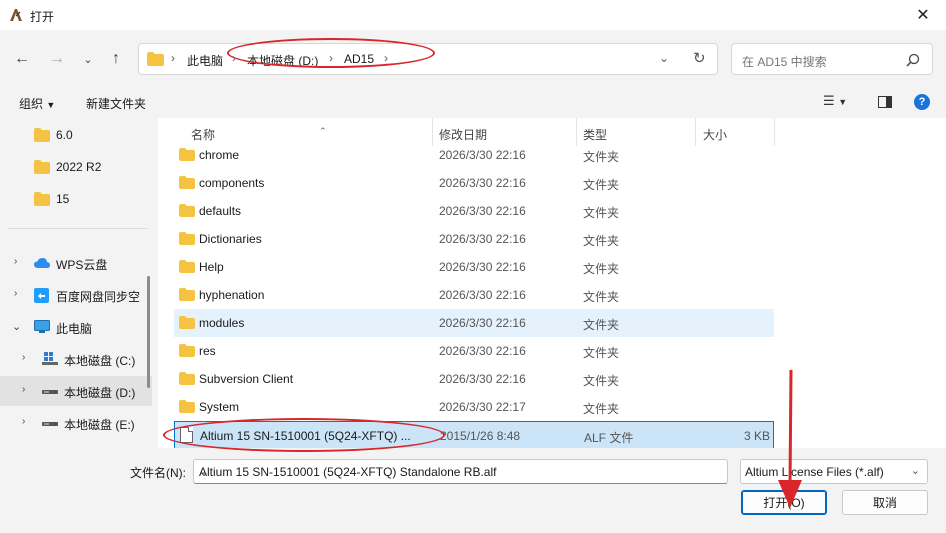  I want to click on table-row: res 2026/3/30 22:16 文件夹, so click(474, 351).